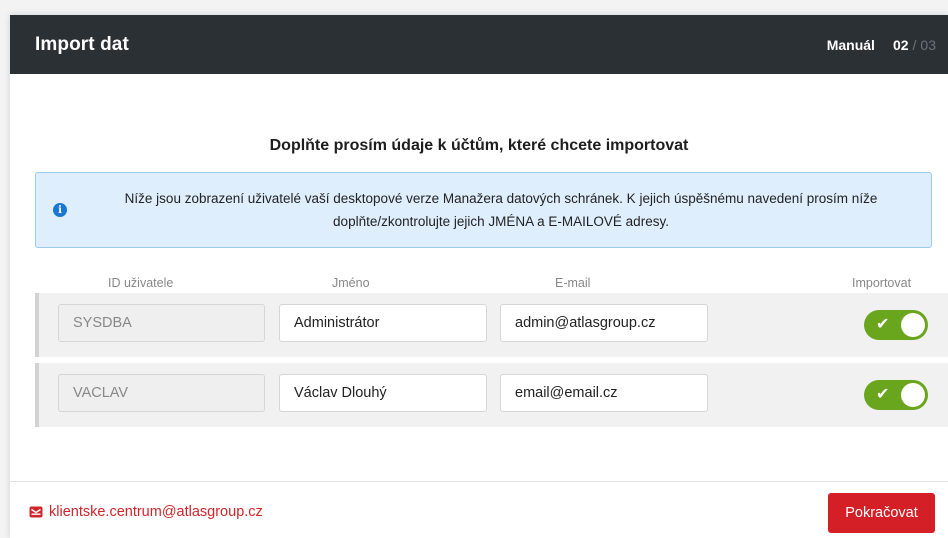 The image size is (948, 538). I want to click on dialog-header: Import dat Manuál 02/03, so click(479, 44).